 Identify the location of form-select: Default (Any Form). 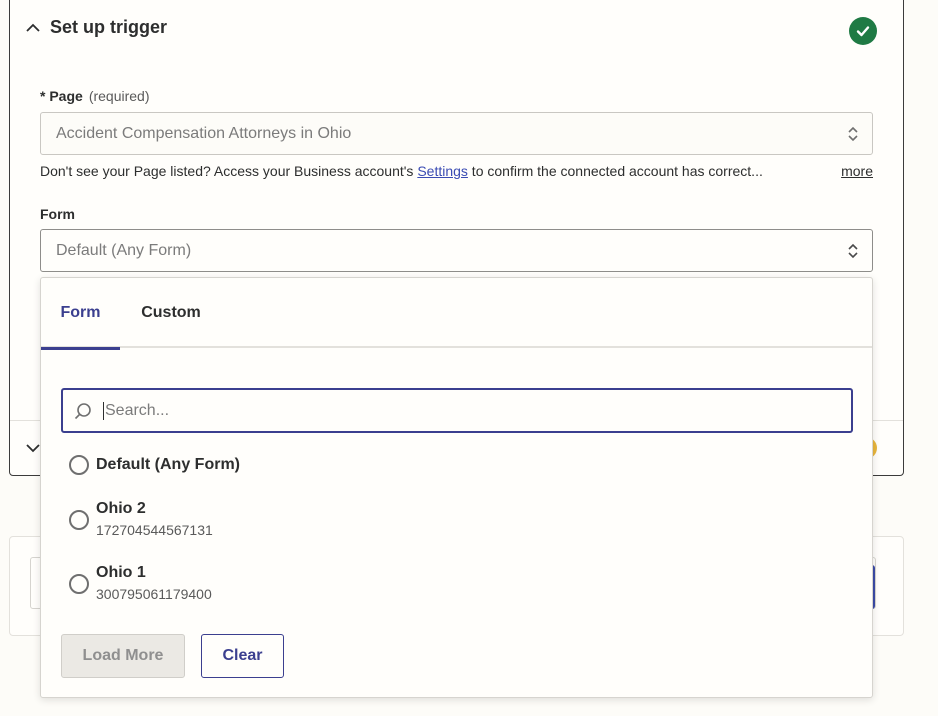
(456, 250).